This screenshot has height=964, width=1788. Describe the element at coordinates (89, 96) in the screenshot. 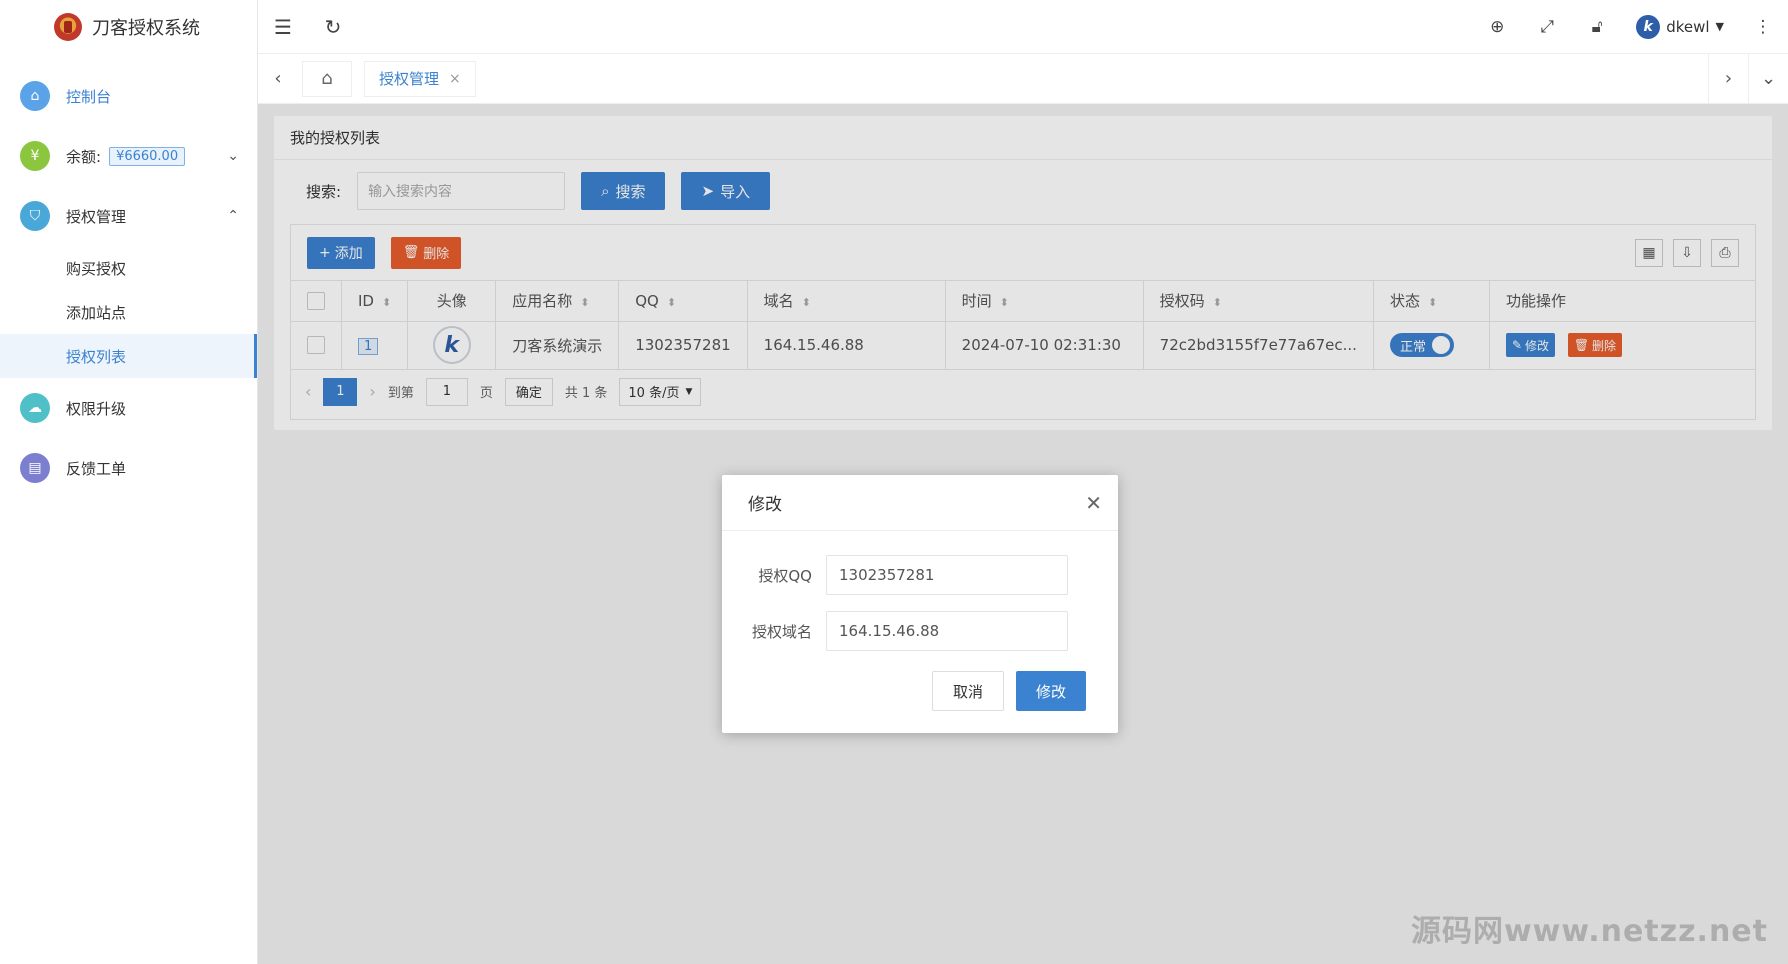

I see `sidebar-item-label: 控制台` at that location.